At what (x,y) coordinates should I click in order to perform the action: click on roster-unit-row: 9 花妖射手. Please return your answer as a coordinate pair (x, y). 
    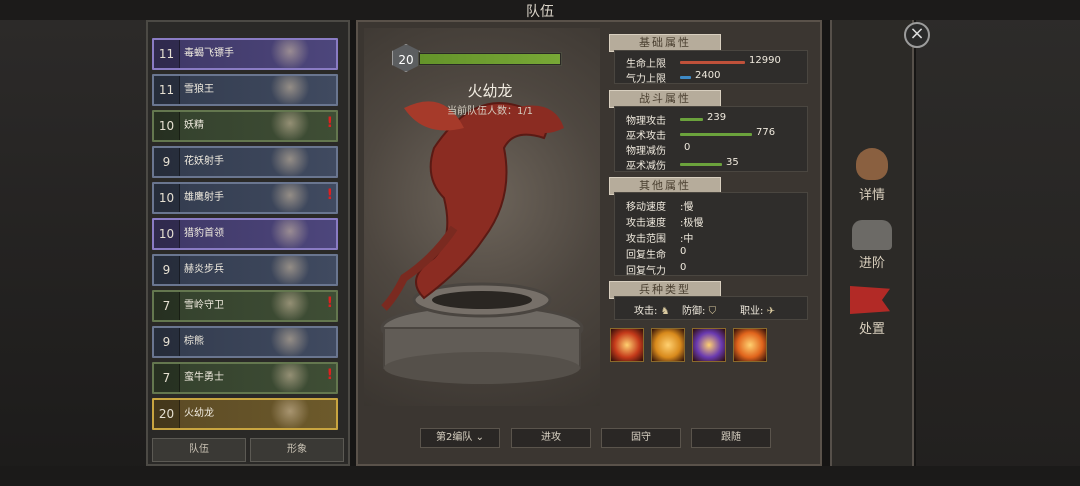
    Looking at the image, I should click on (245, 162).